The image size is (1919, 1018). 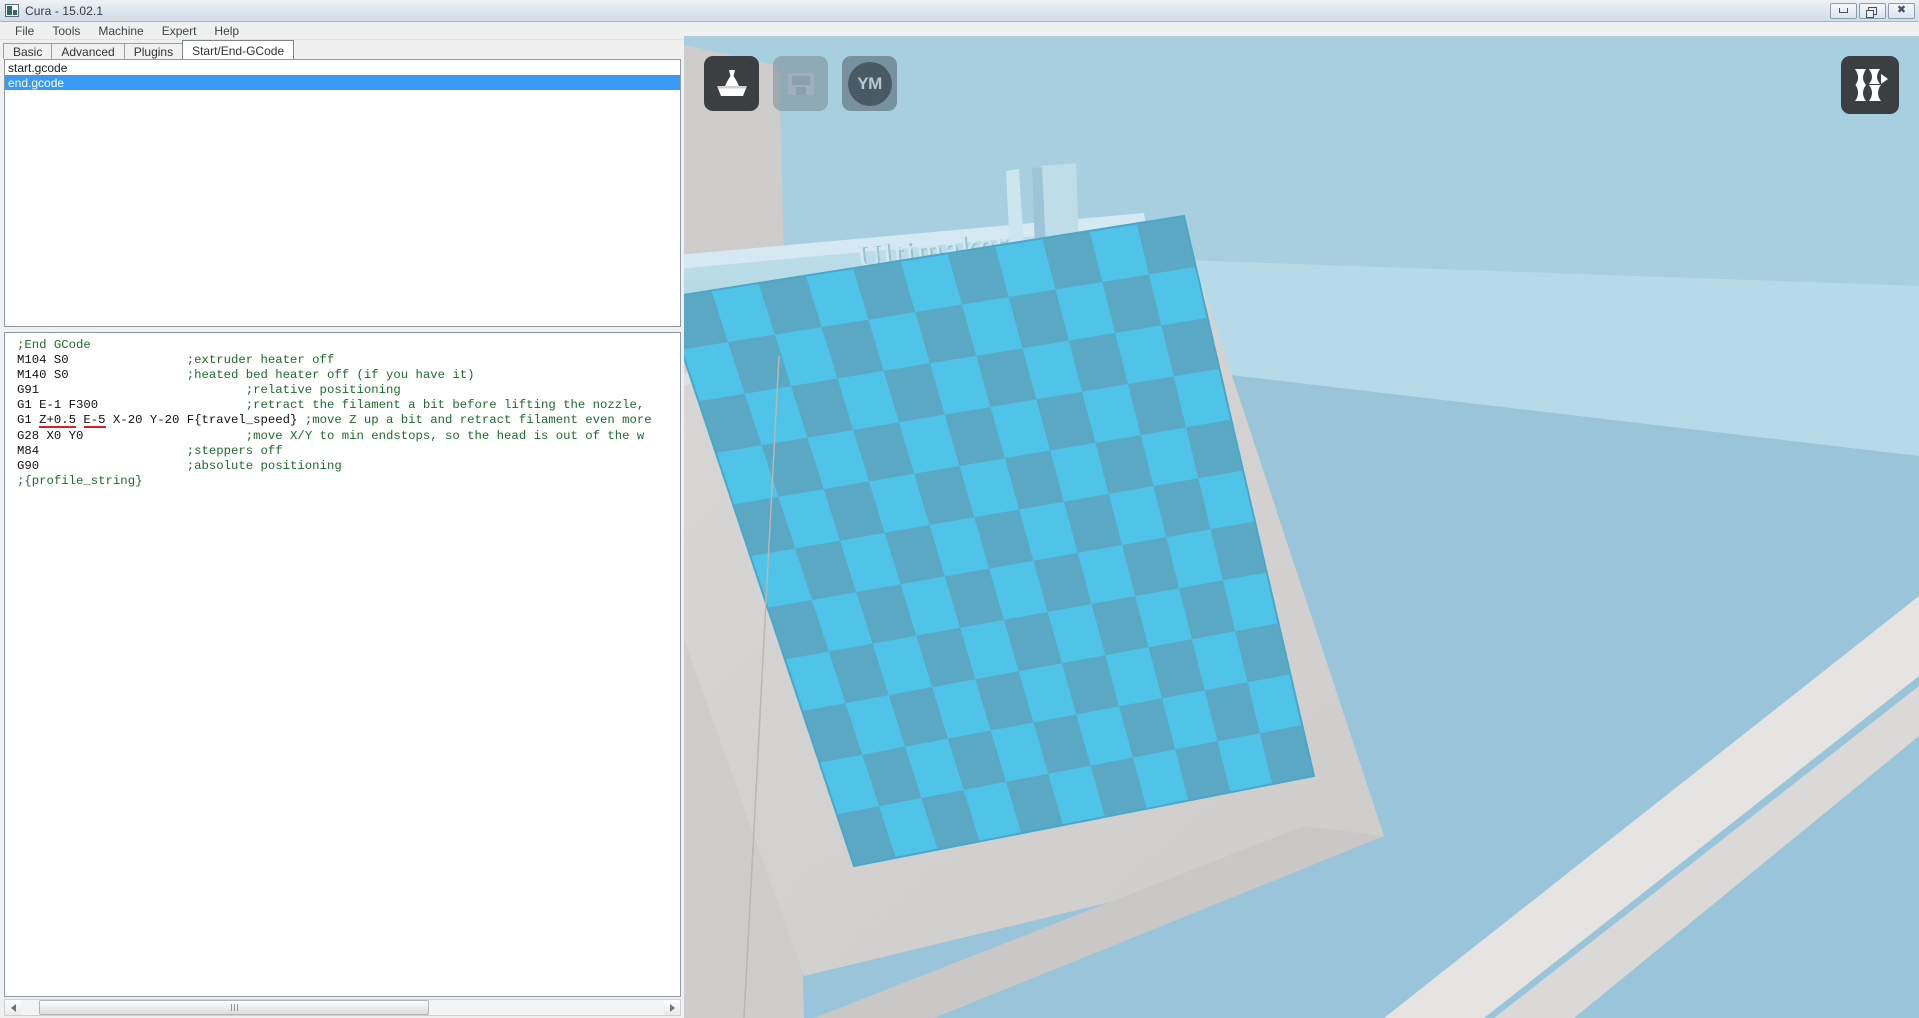 I want to click on scroll-left-arrow, so click(x=13, y=1007).